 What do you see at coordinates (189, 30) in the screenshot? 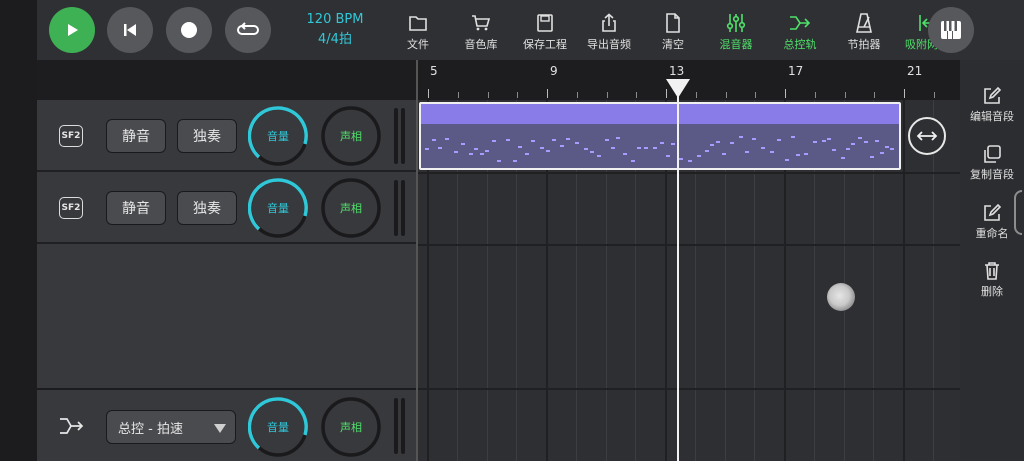
I see `record-button` at bounding box center [189, 30].